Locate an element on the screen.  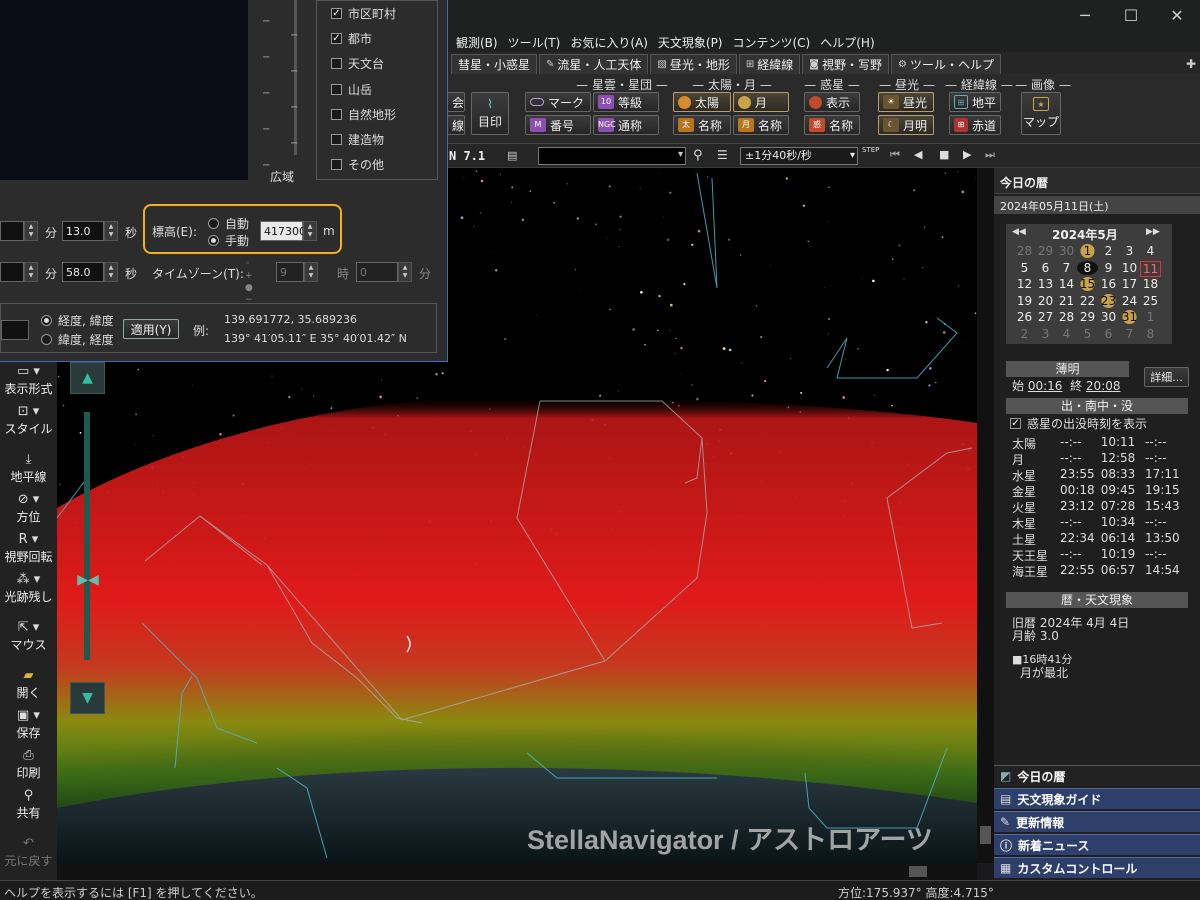
seal-button: ⌇ 目印 is located at coordinates (490, 113).